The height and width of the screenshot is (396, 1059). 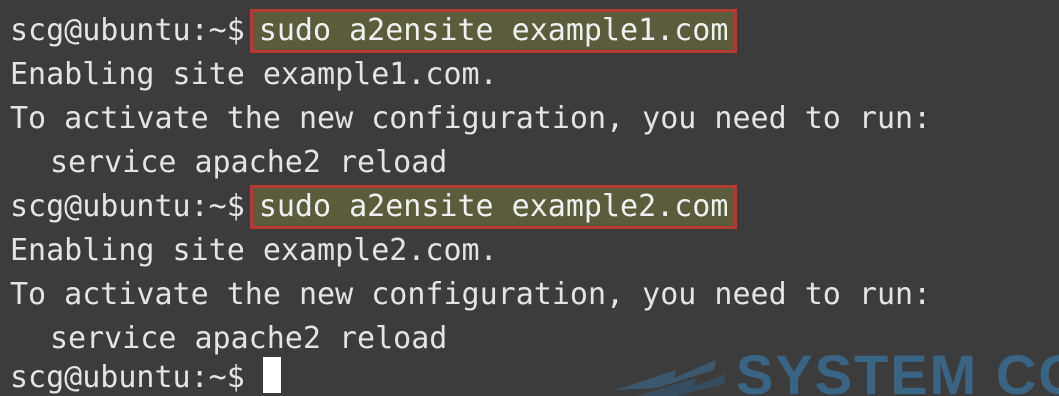 I want to click on terminal-line-command: scg@ubuntu:~$ sudo a2ensite example2.com, so click(x=374, y=207).